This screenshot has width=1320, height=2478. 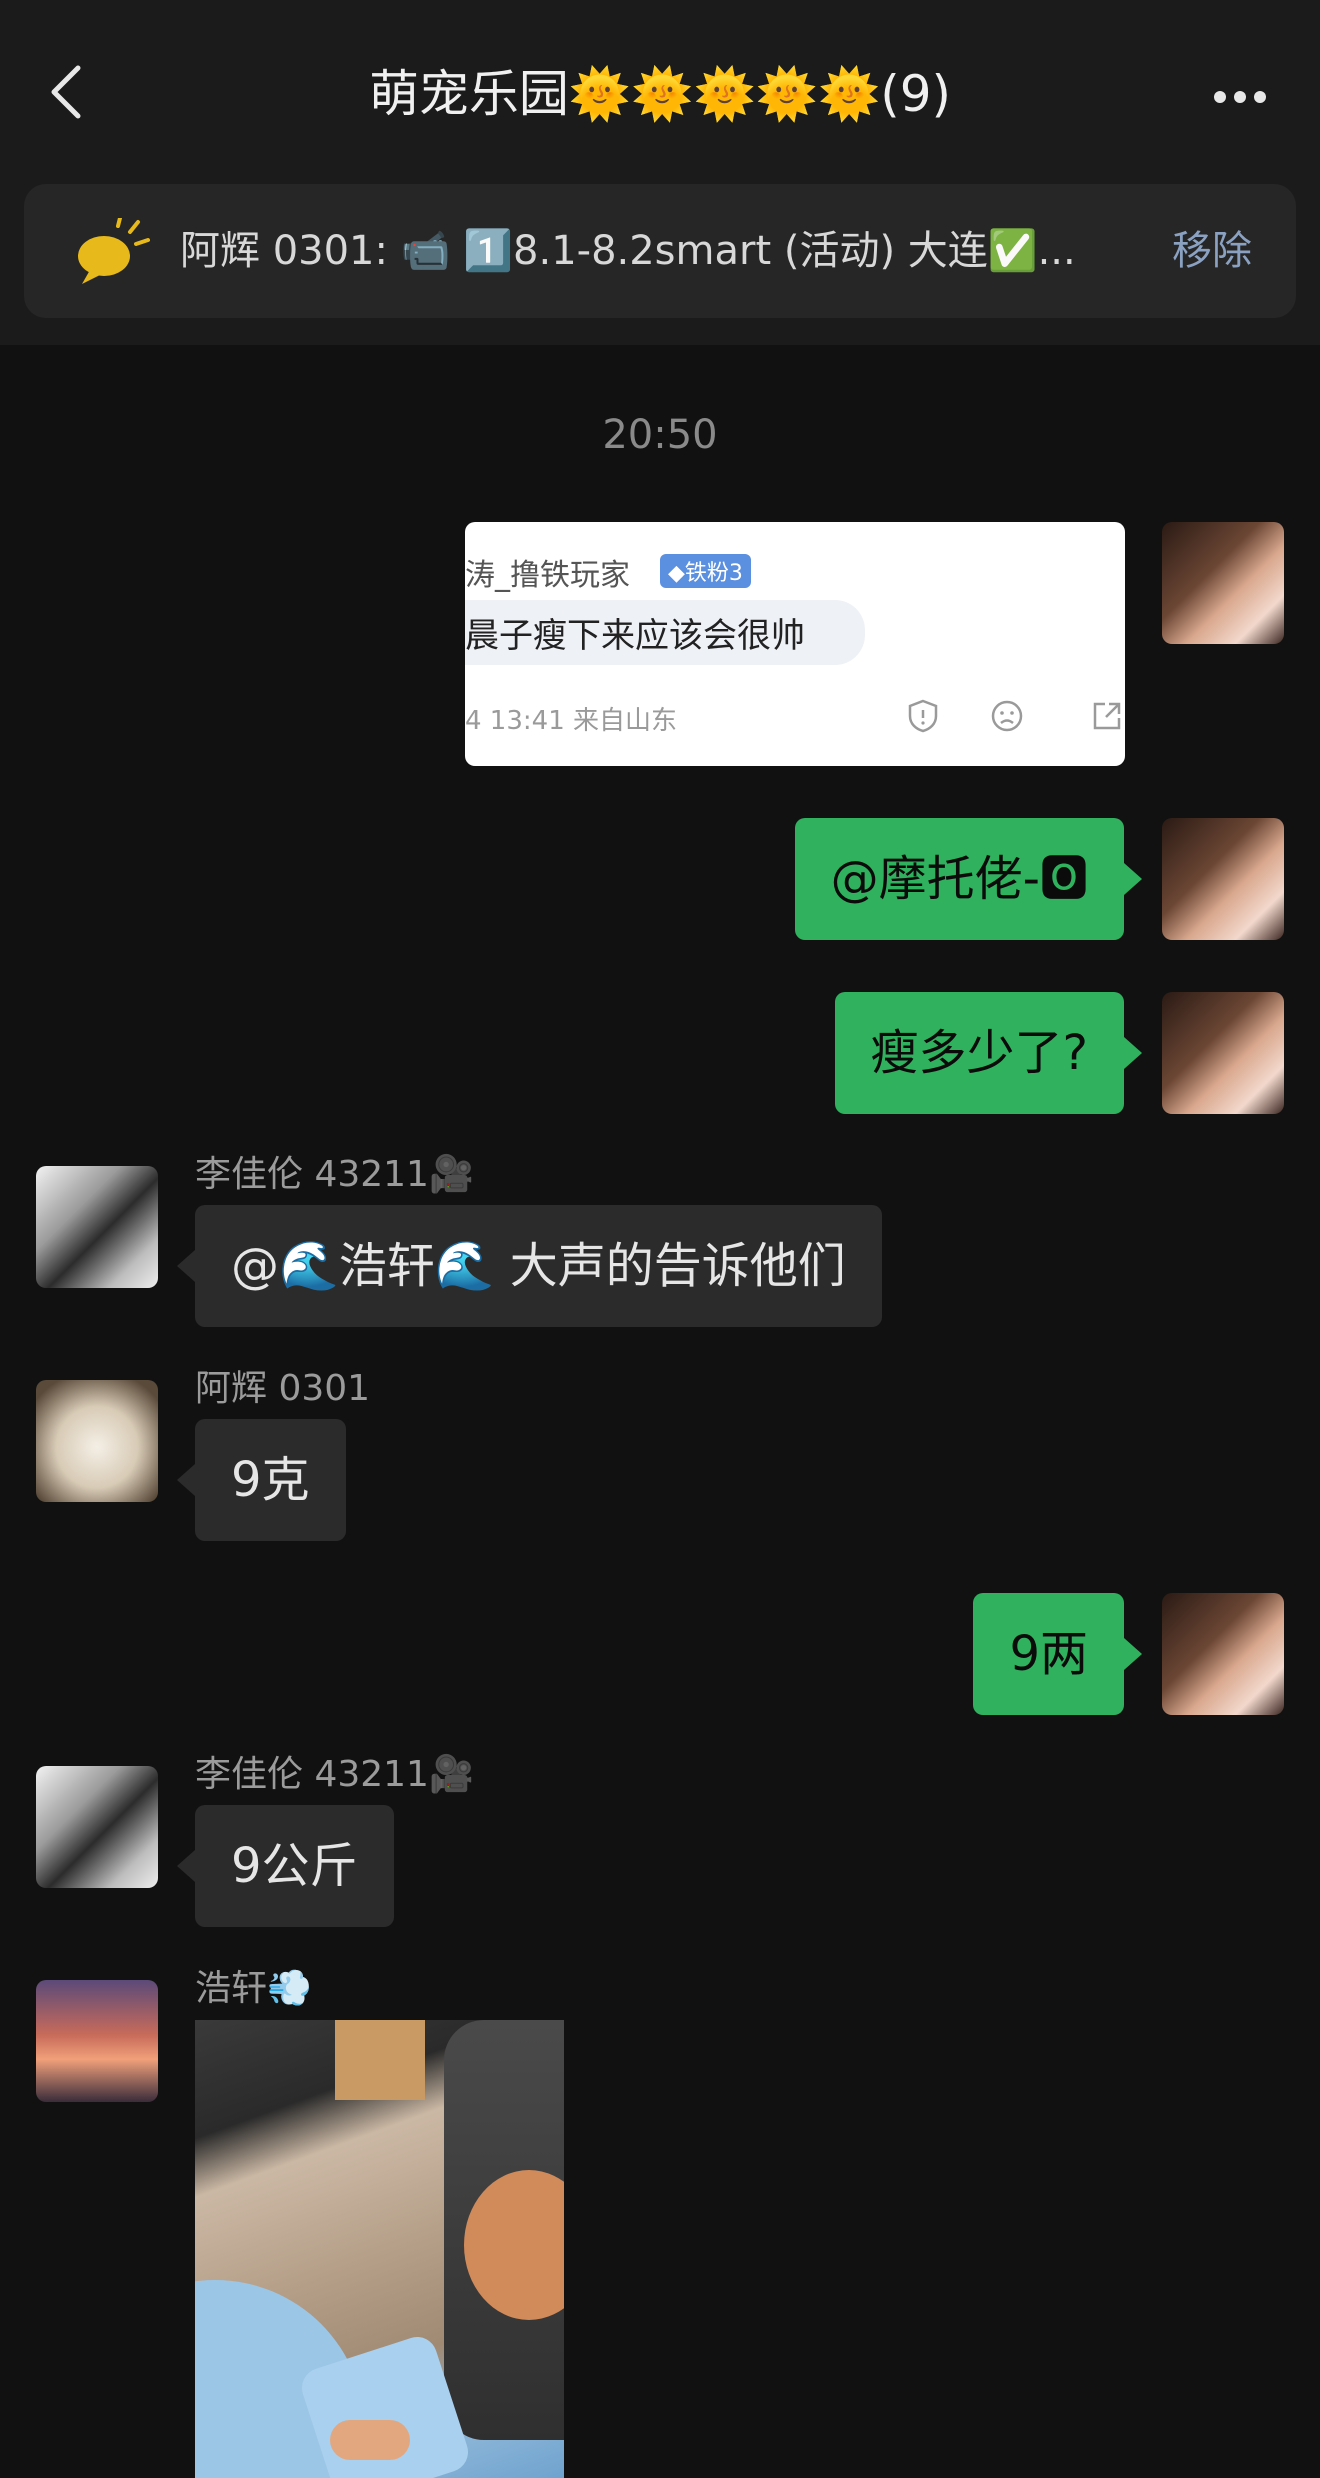 What do you see at coordinates (270, 1480) in the screenshot?
I see `incoming-message-bubble: 9克` at bounding box center [270, 1480].